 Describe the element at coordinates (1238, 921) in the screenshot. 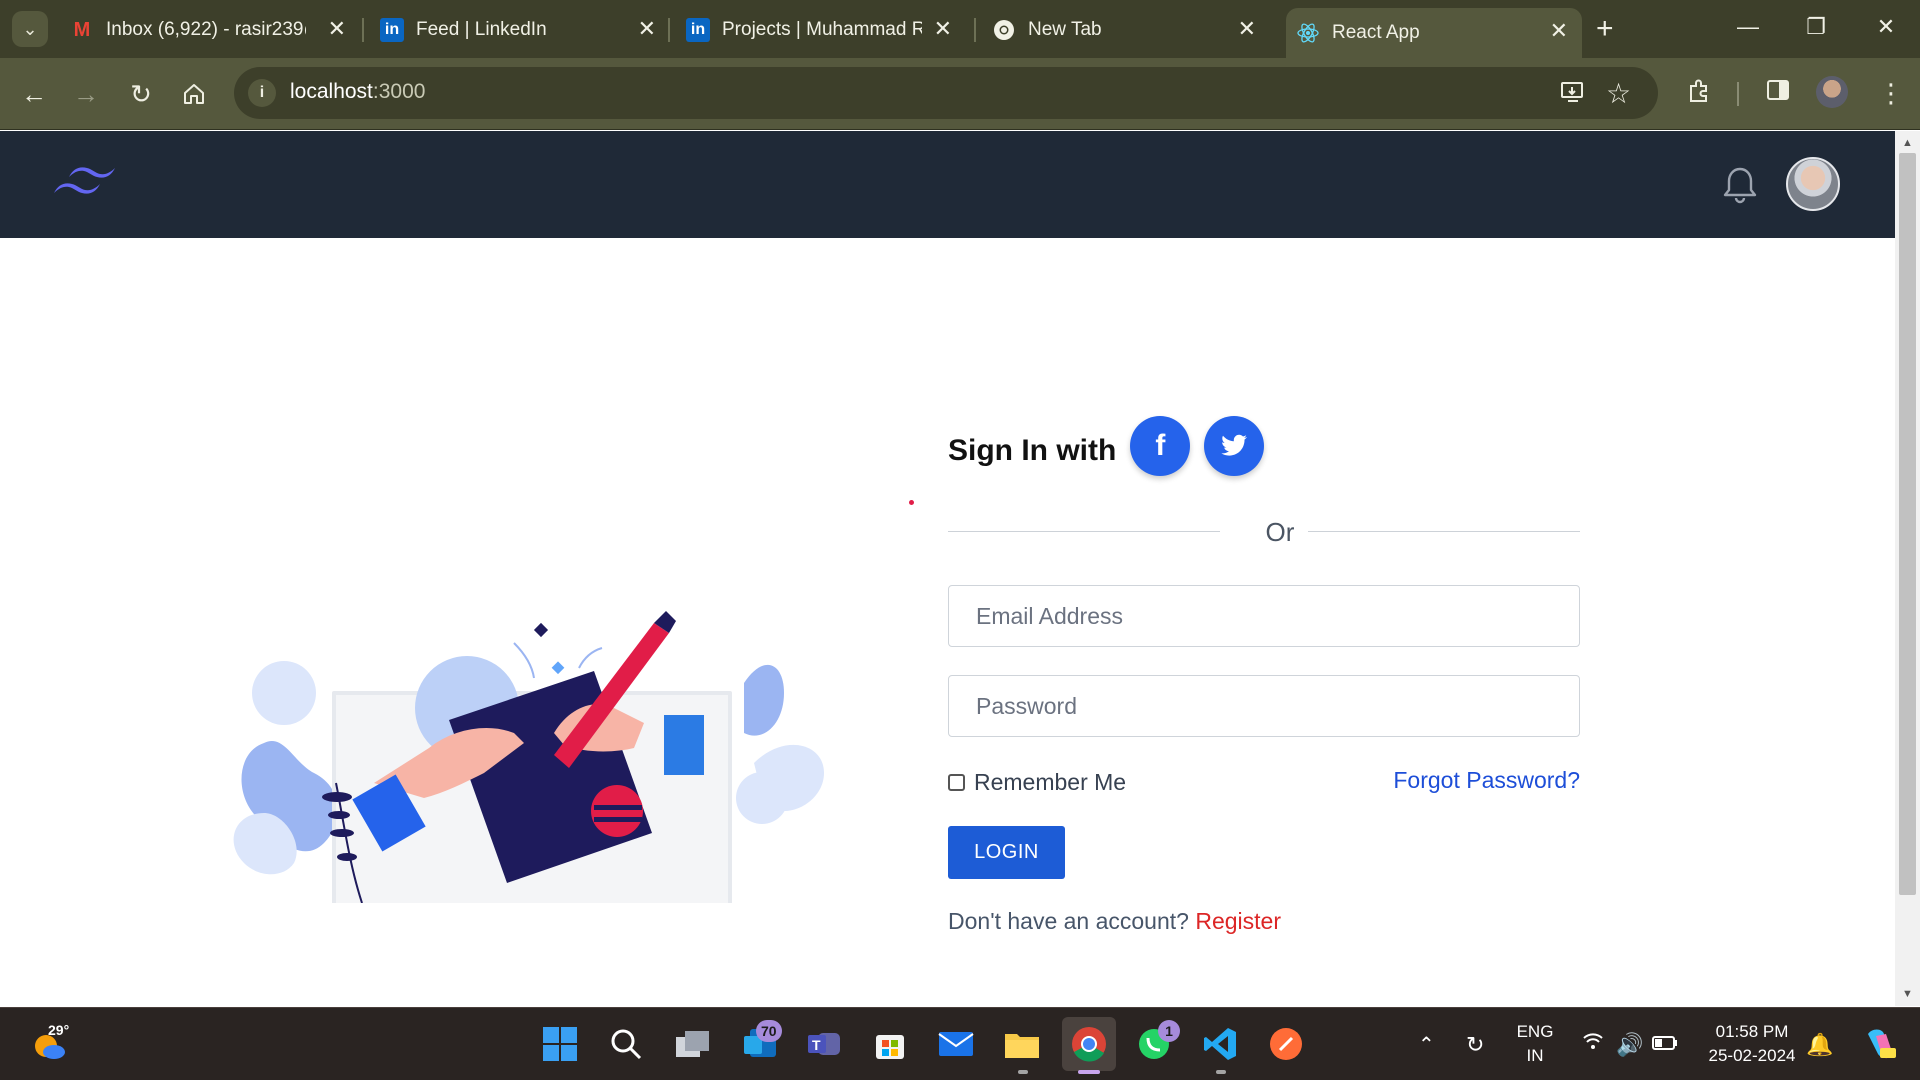

I see `register-link: Register` at that location.